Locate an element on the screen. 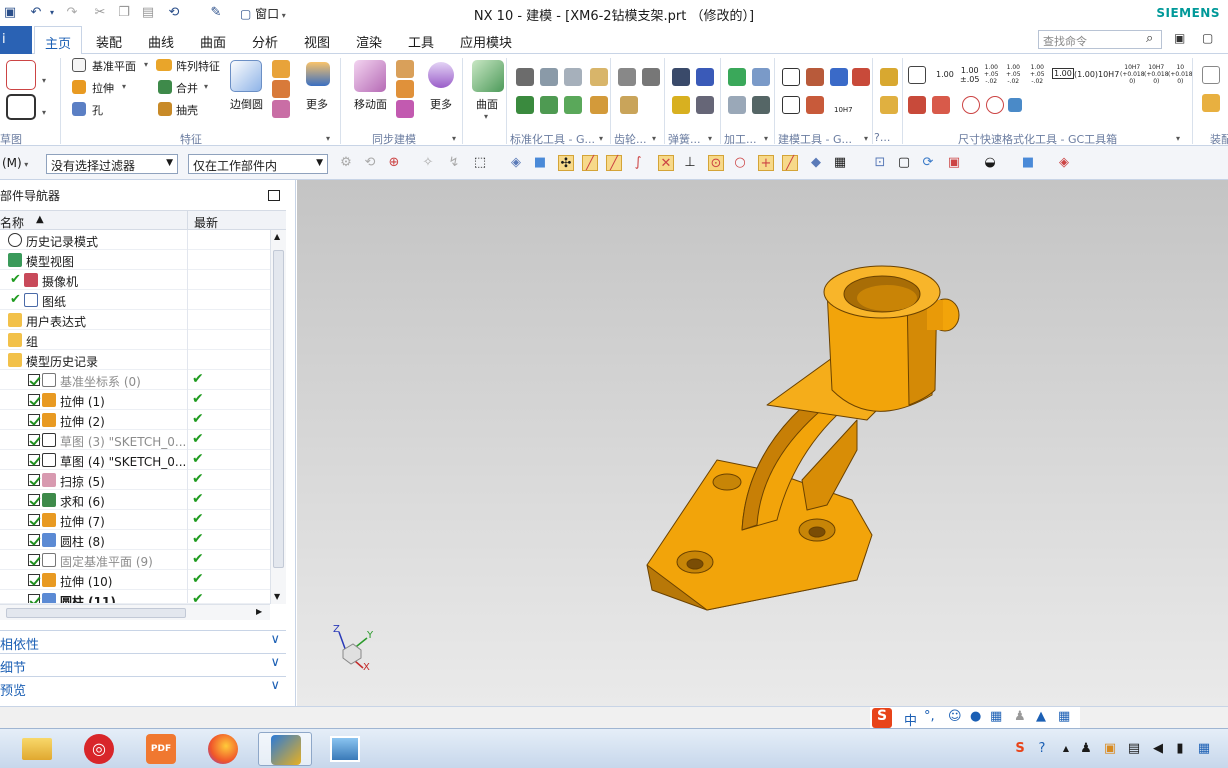 The height and width of the screenshot is (768, 1228). std-tool-2-icon is located at coordinates (549, 77).